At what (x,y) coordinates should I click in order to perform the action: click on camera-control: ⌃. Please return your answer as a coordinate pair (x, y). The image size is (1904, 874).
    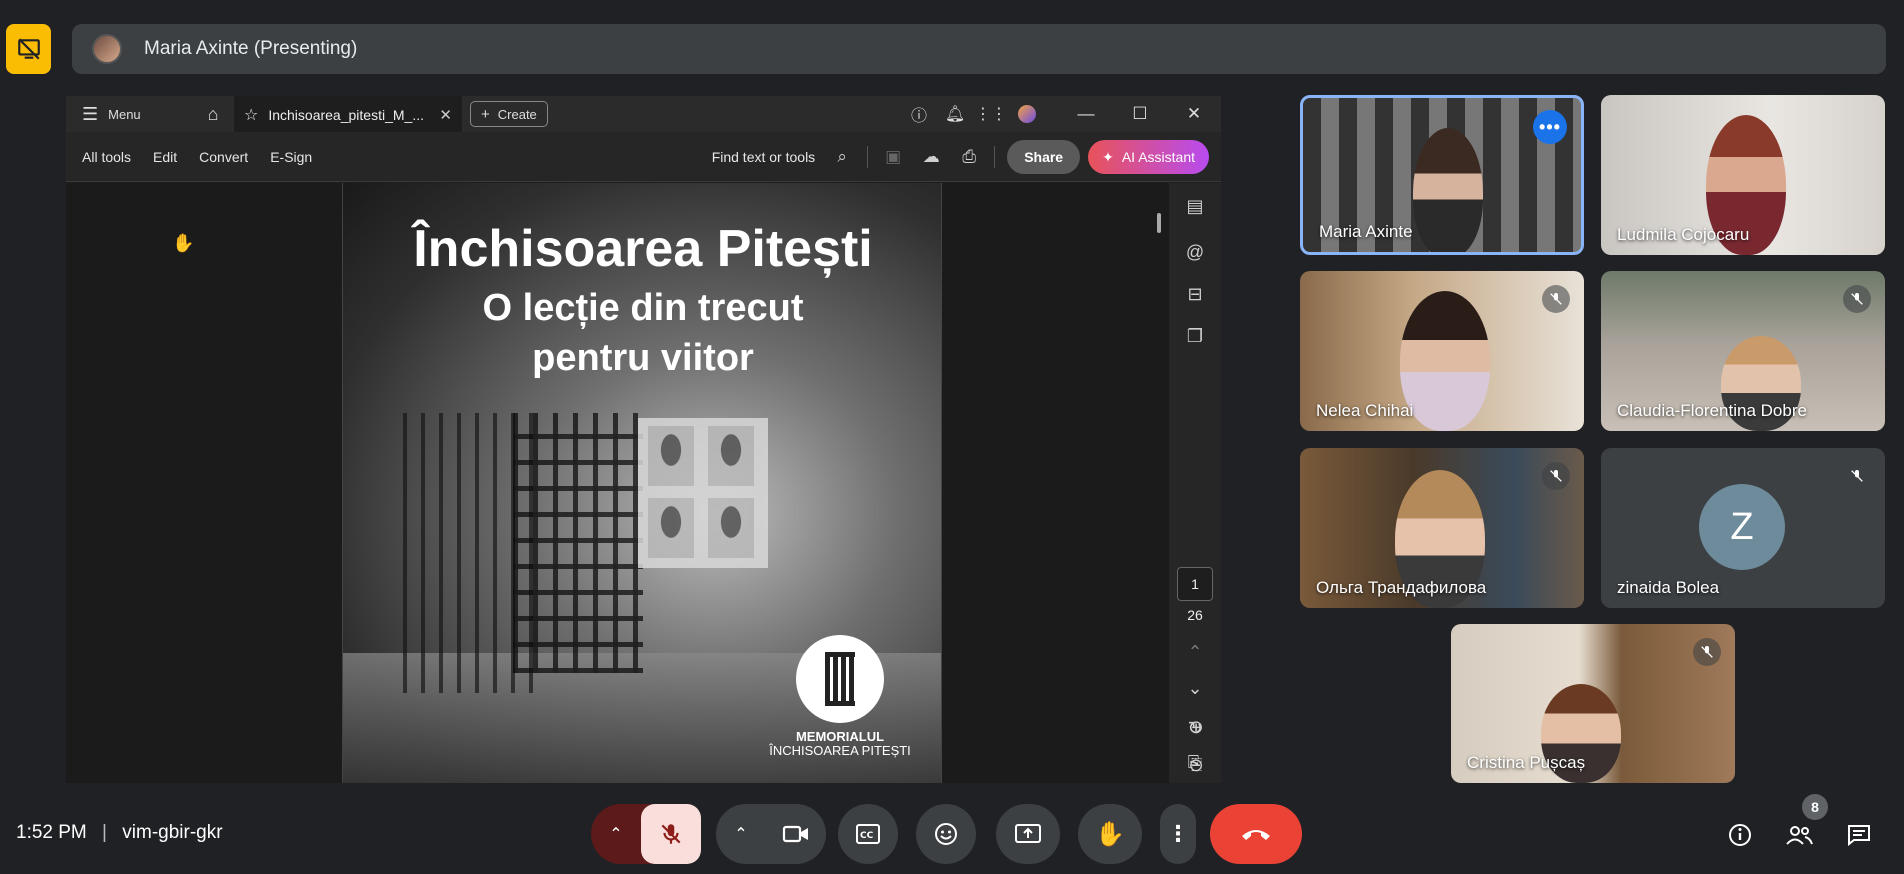
    Looking at the image, I should click on (771, 834).